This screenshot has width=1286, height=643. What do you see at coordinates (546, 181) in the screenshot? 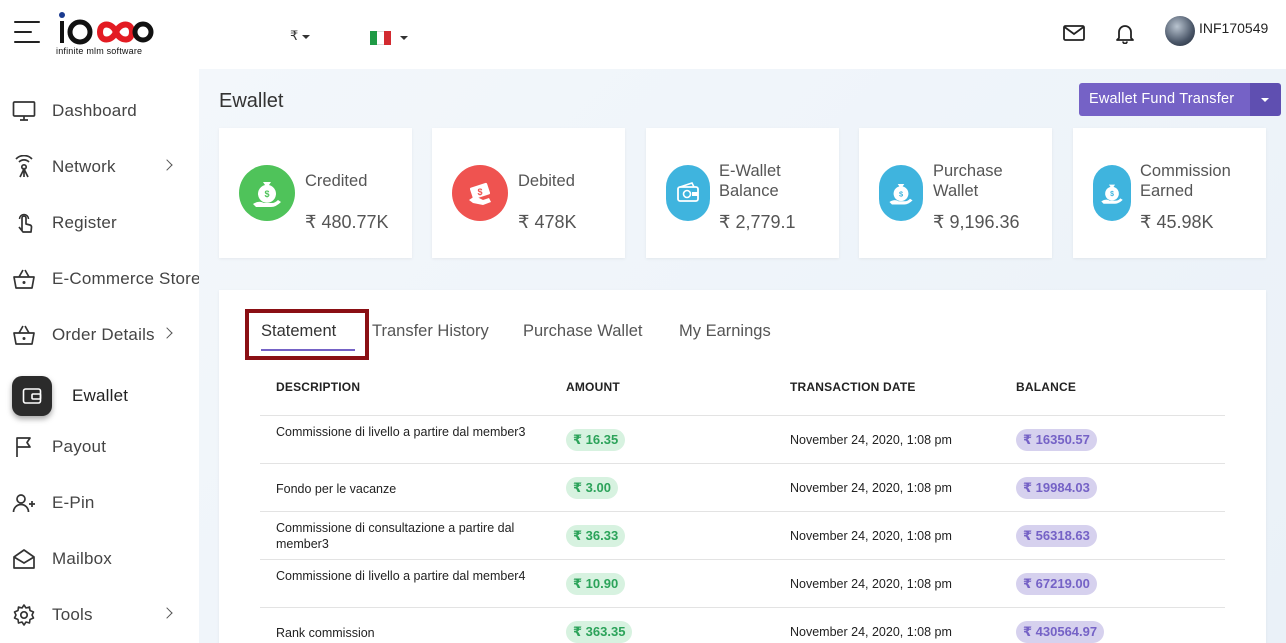
I see `stat-label: Debited` at bounding box center [546, 181].